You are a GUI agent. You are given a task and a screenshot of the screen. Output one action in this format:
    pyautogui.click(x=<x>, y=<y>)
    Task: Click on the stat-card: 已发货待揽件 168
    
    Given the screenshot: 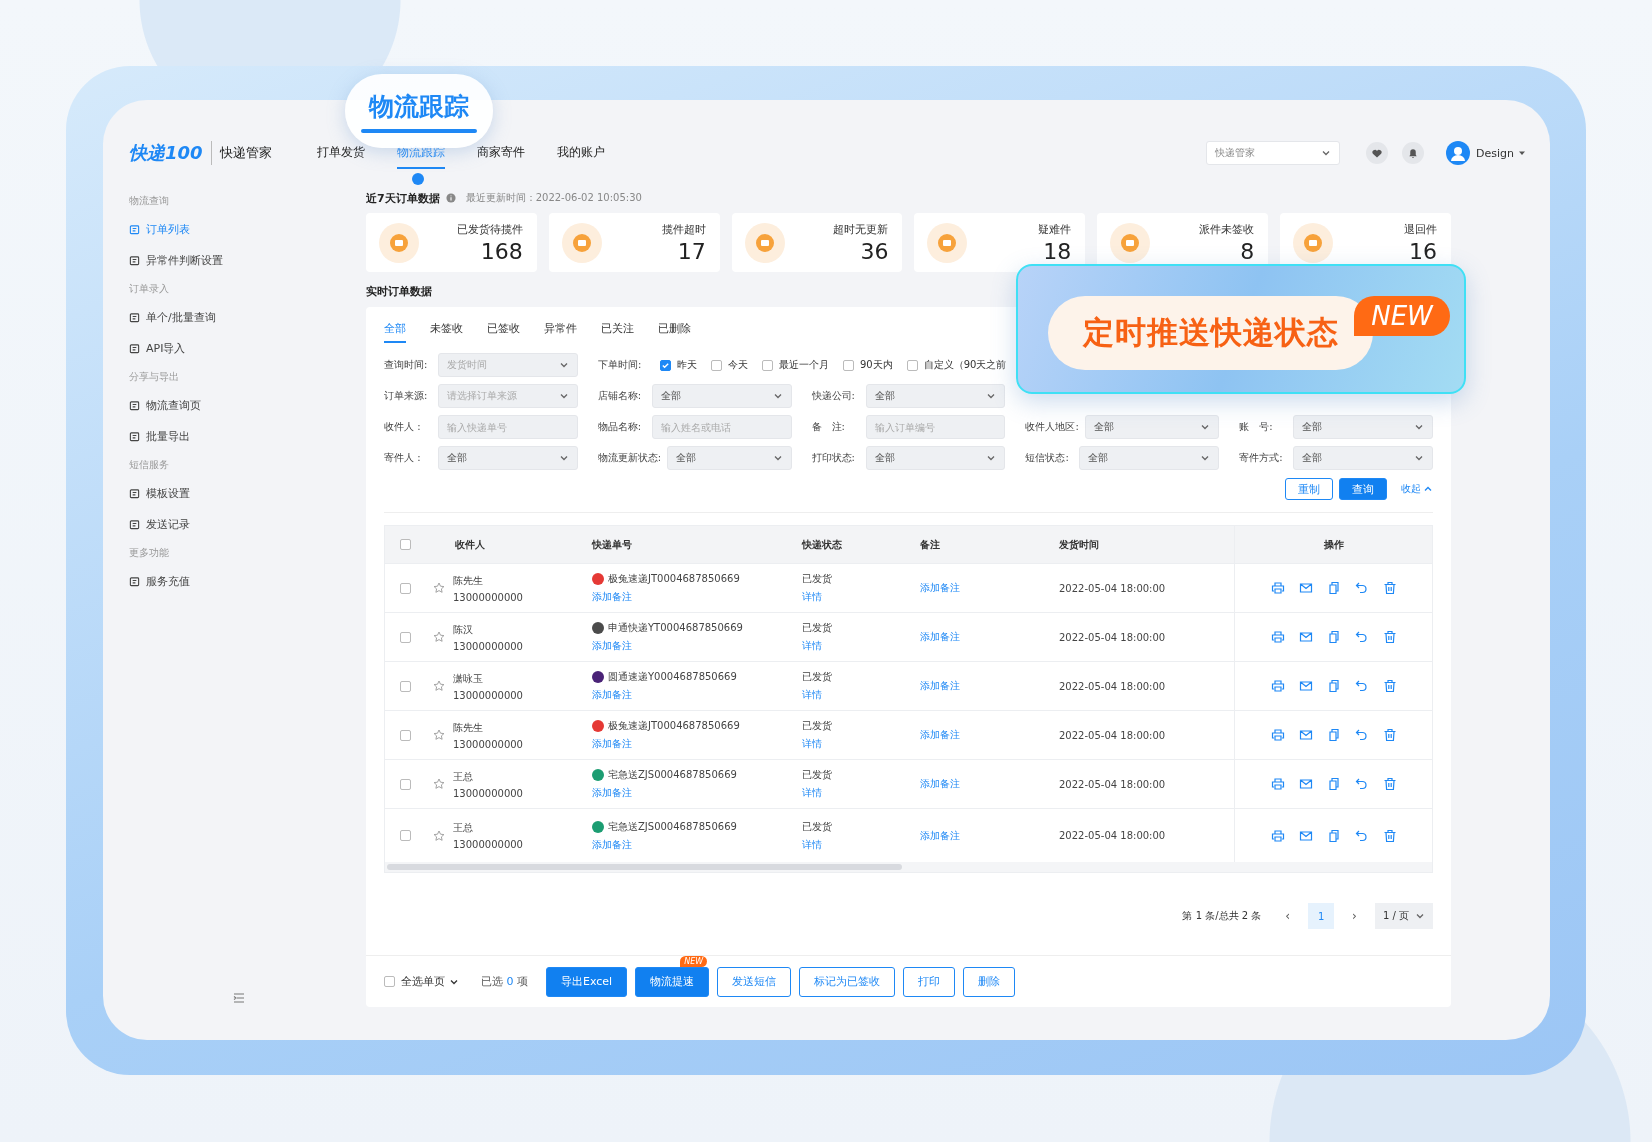 What is the action you would take?
    pyautogui.click(x=451, y=242)
    